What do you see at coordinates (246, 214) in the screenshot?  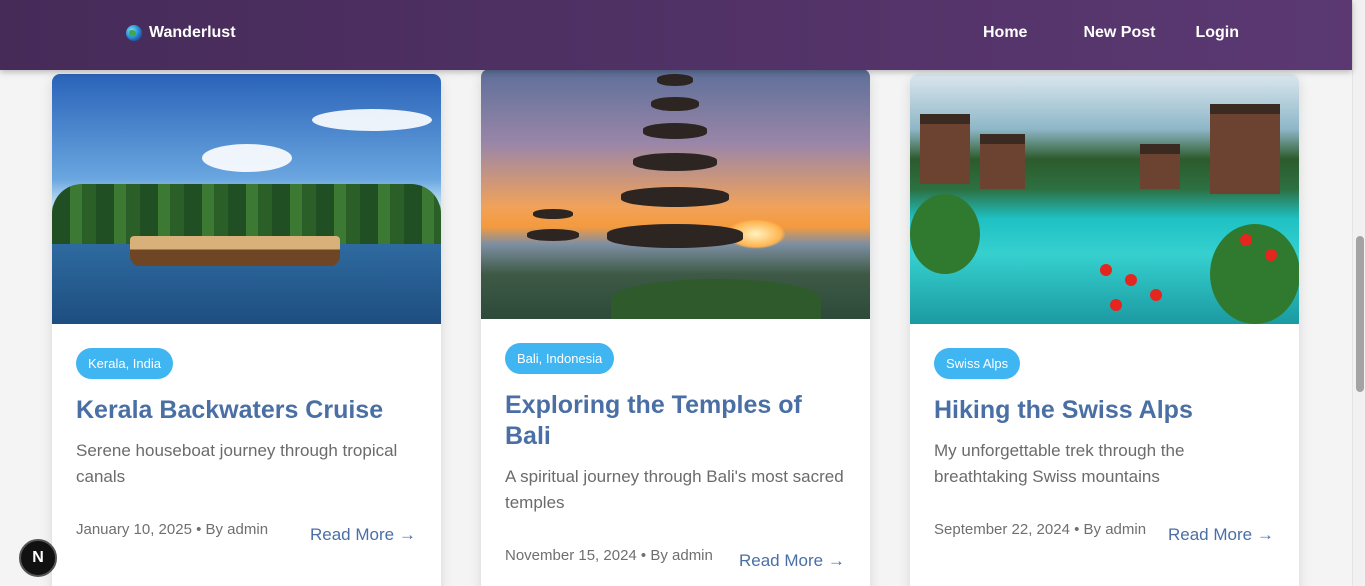 I see `palm-trees` at bounding box center [246, 214].